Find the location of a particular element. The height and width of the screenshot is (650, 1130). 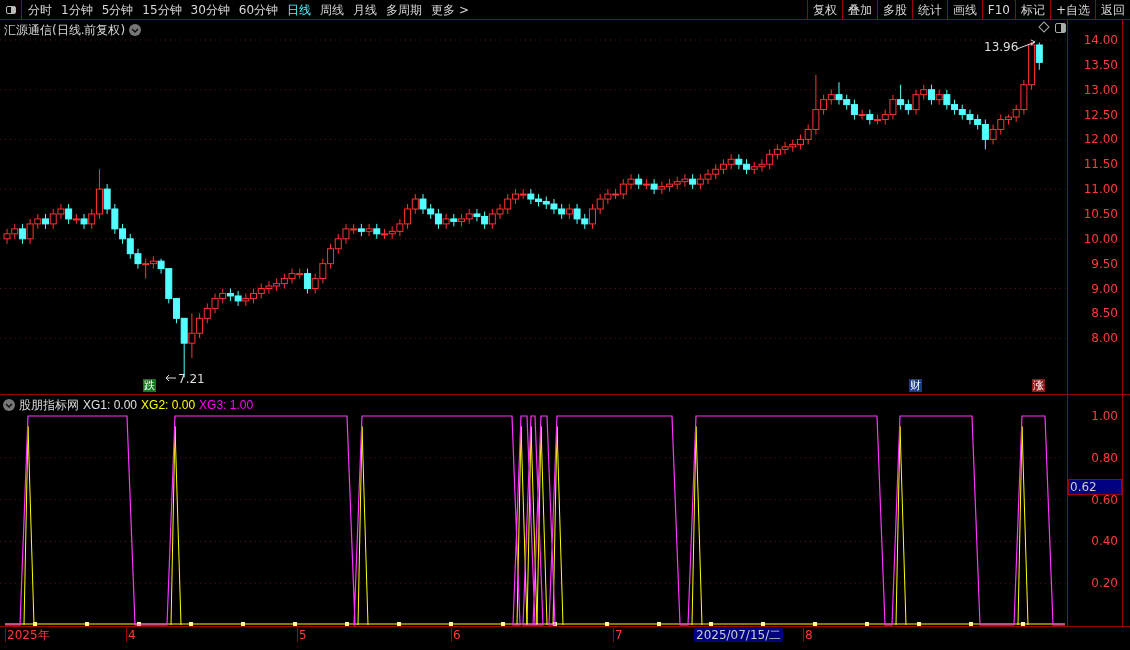

toolbar-button: 多股 is located at coordinates (894, 9).